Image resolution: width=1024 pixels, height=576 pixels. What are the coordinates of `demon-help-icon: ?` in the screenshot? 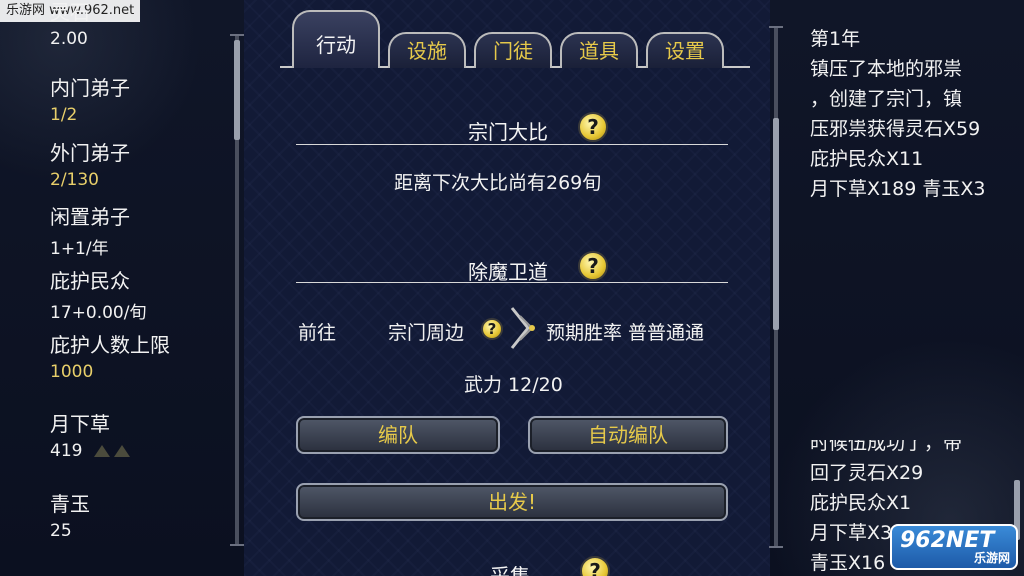 It's located at (593, 266).